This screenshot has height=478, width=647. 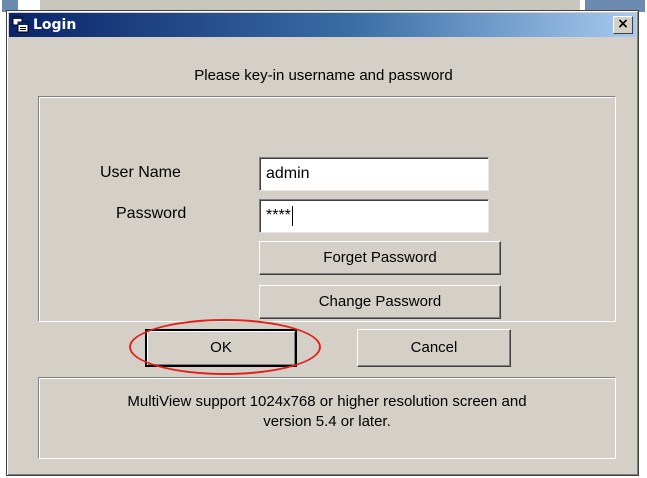 I want to click on login-prompt: Please key-in username and password, so click(x=323, y=75).